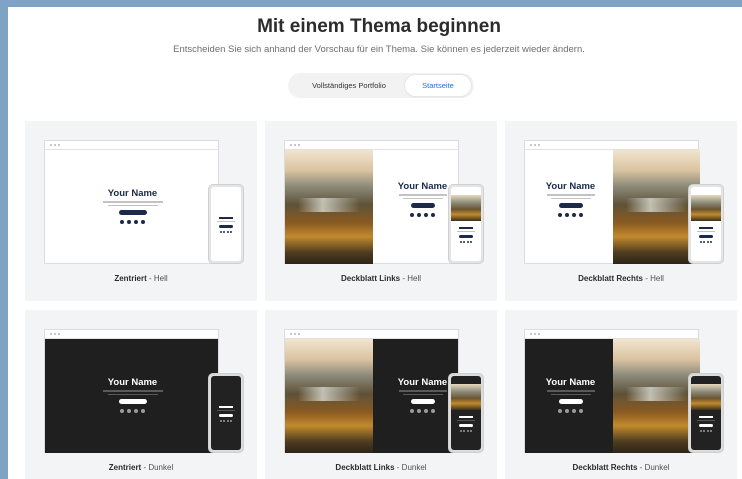  Describe the element at coordinates (141, 278) in the screenshot. I see `theme-label: Zentriert - Hell` at that location.